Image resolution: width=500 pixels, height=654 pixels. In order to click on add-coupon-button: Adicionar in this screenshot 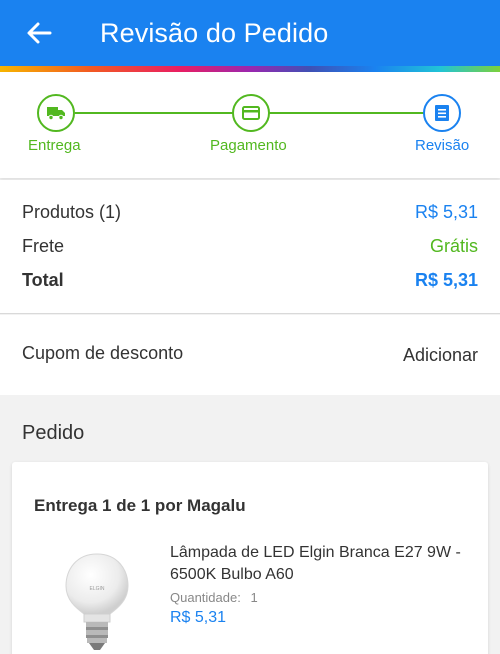, I will do `click(440, 355)`.